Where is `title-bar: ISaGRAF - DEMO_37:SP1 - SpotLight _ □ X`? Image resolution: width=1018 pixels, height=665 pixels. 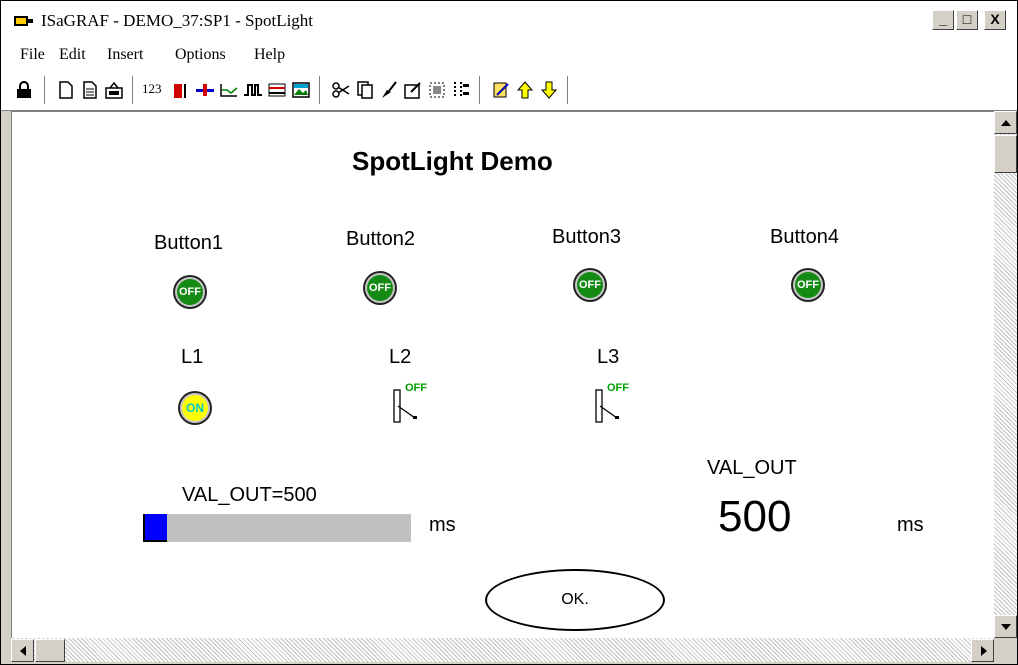
title-bar: ISaGRAF - DEMO_37:SP1 - SpotLight _ □ X is located at coordinates (509, 19).